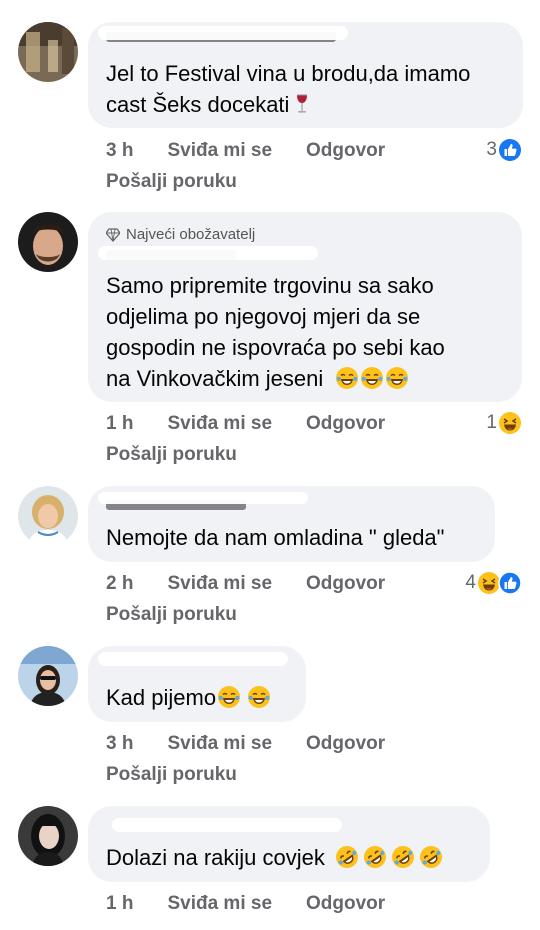 The width and height of the screenshot is (540, 930). Describe the element at coordinates (493, 583) in the screenshot. I see `reaction-summary: 4` at that location.